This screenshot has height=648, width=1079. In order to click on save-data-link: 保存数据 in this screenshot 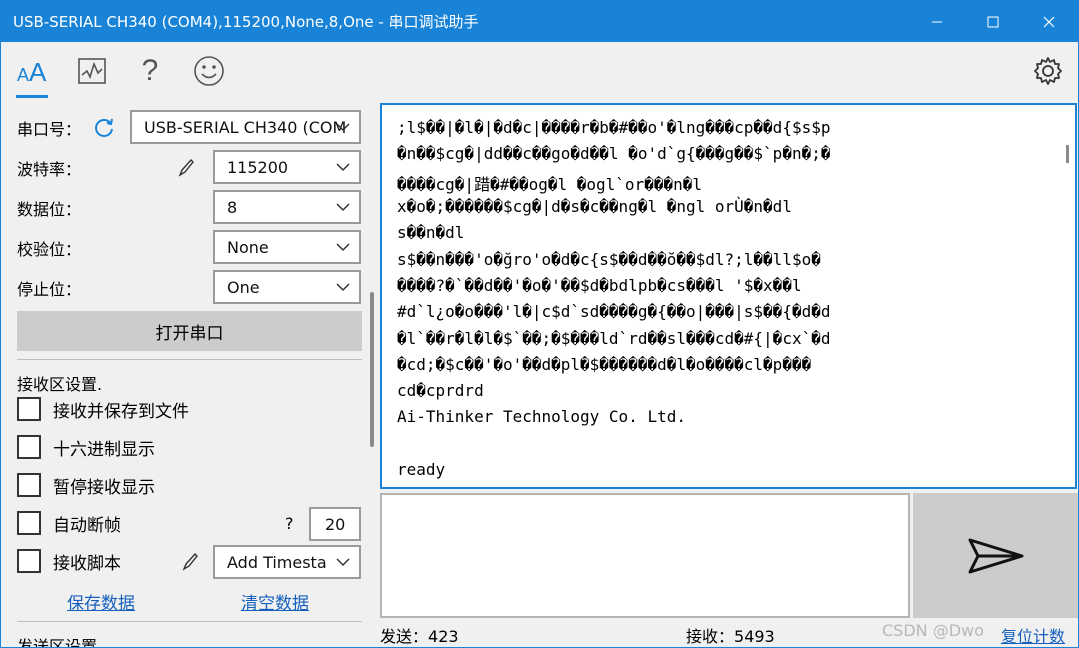, I will do `click(101, 601)`.